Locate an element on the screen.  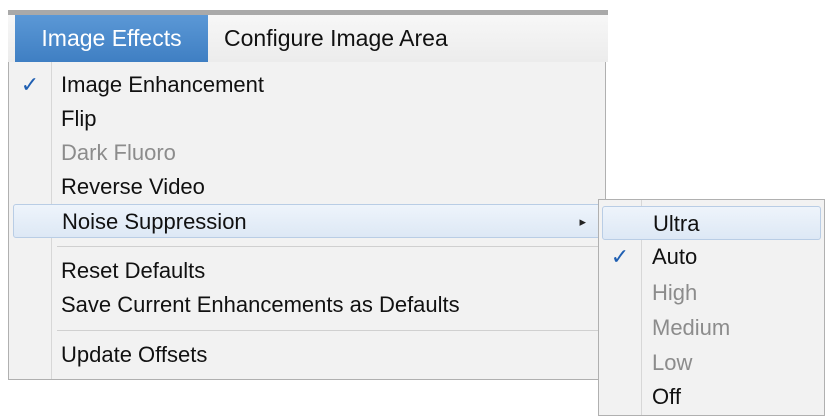
submenu-item-label: Auto is located at coordinates (675, 256).